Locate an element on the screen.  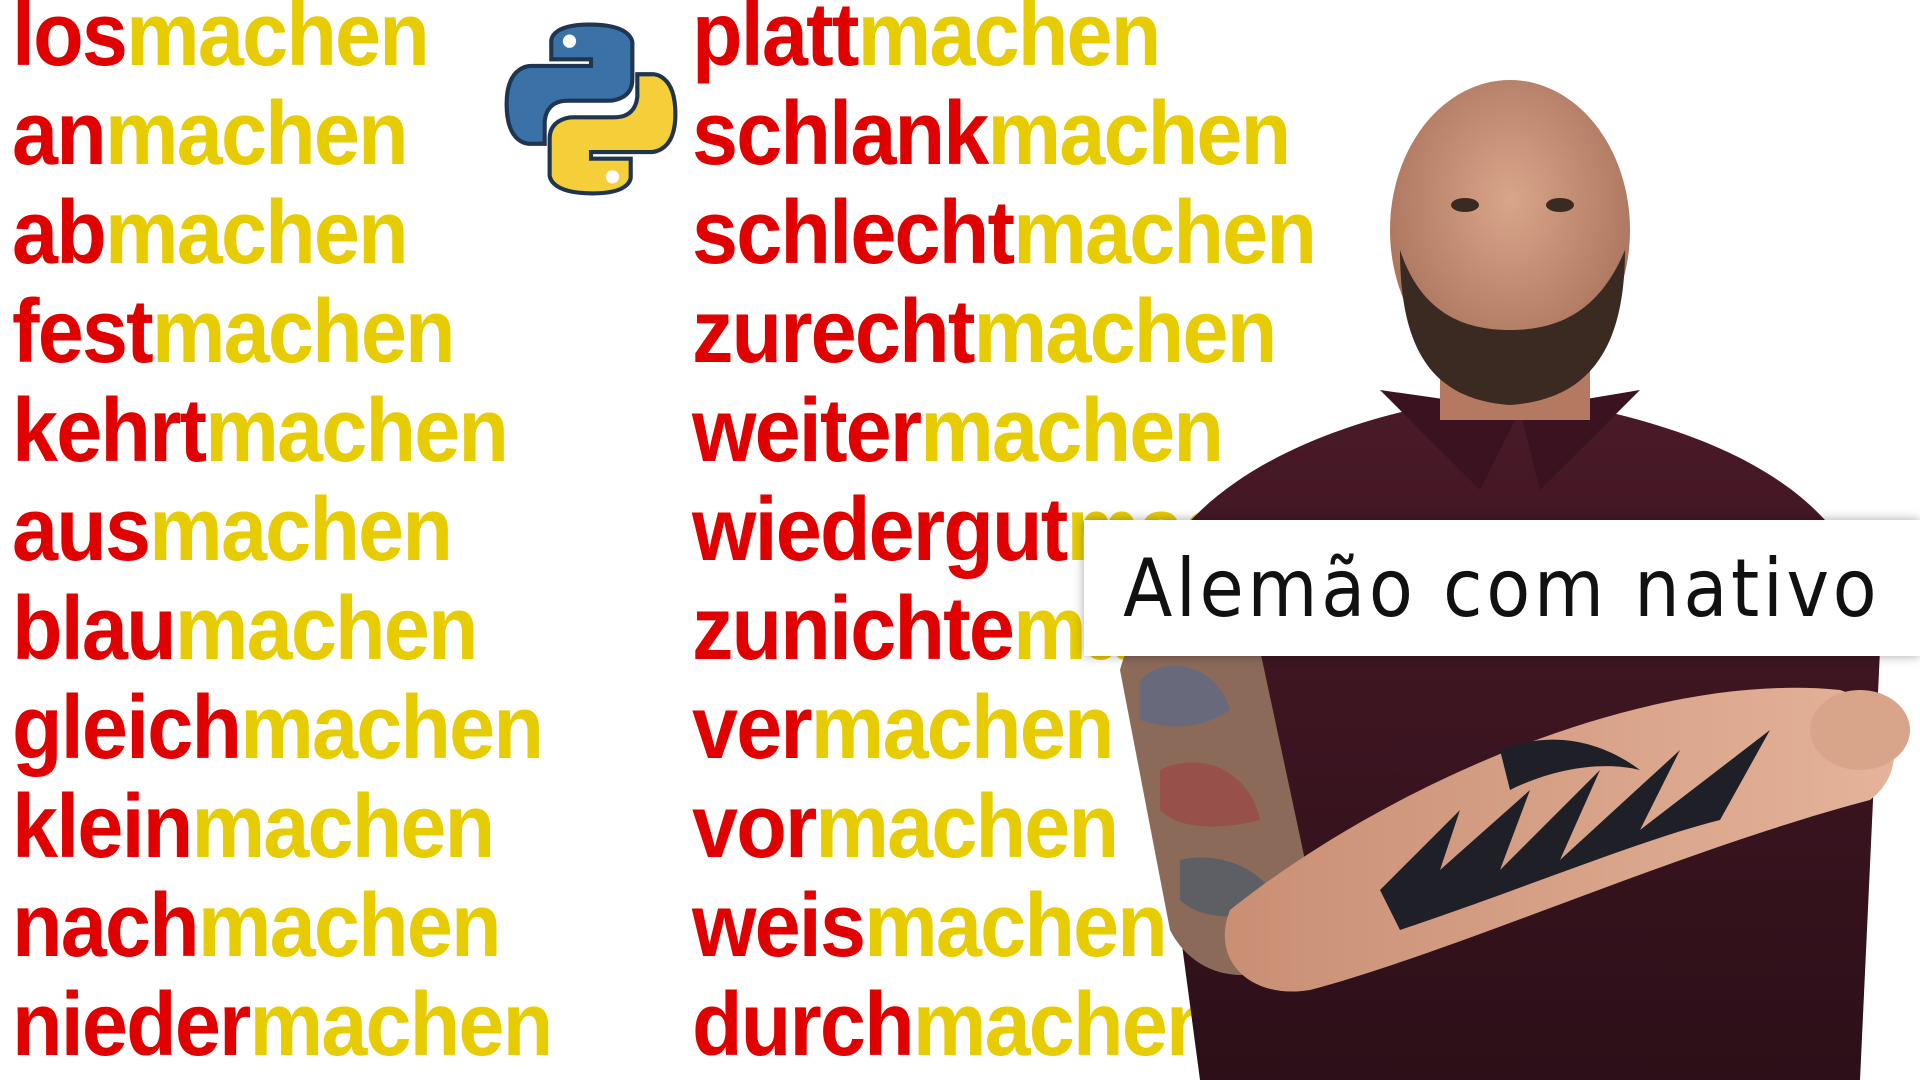
word-item: anmachen is located at coordinates (281, 134).